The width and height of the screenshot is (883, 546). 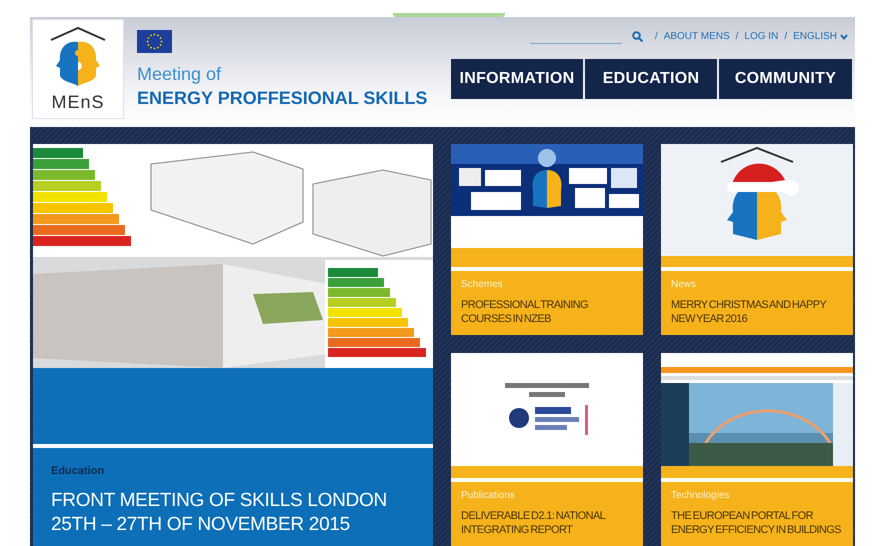 What do you see at coordinates (684, 284) in the screenshot?
I see `category-label: News` at bounding box center [684, 284].